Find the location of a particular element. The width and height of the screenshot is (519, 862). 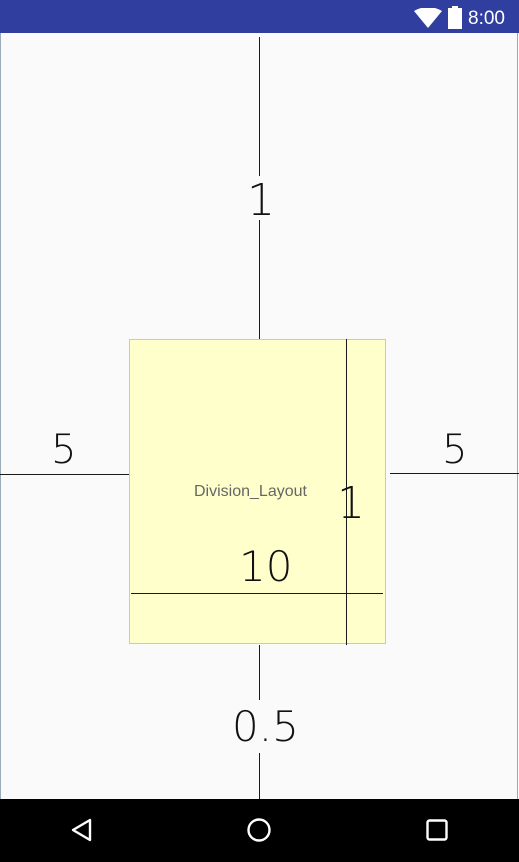

status-time: 8:00 is located at coordinates (486, 18).